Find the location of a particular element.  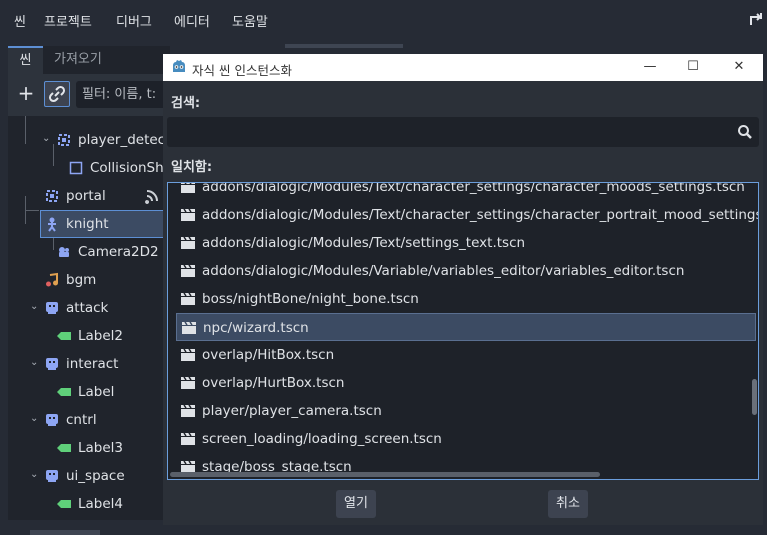

tab-indicator is located at coordinates (344, 46).